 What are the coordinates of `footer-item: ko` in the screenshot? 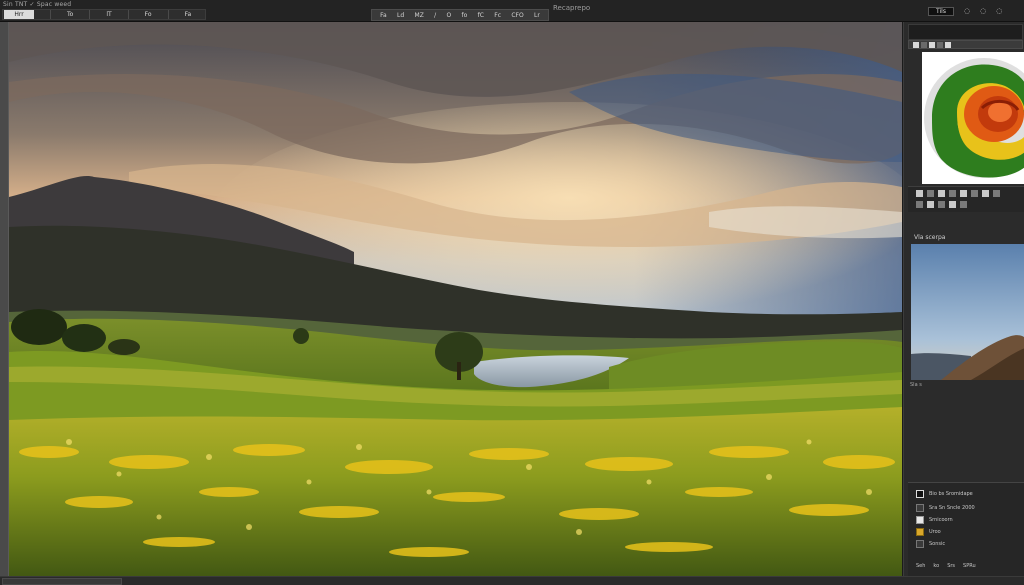 It's located at (936, 566).